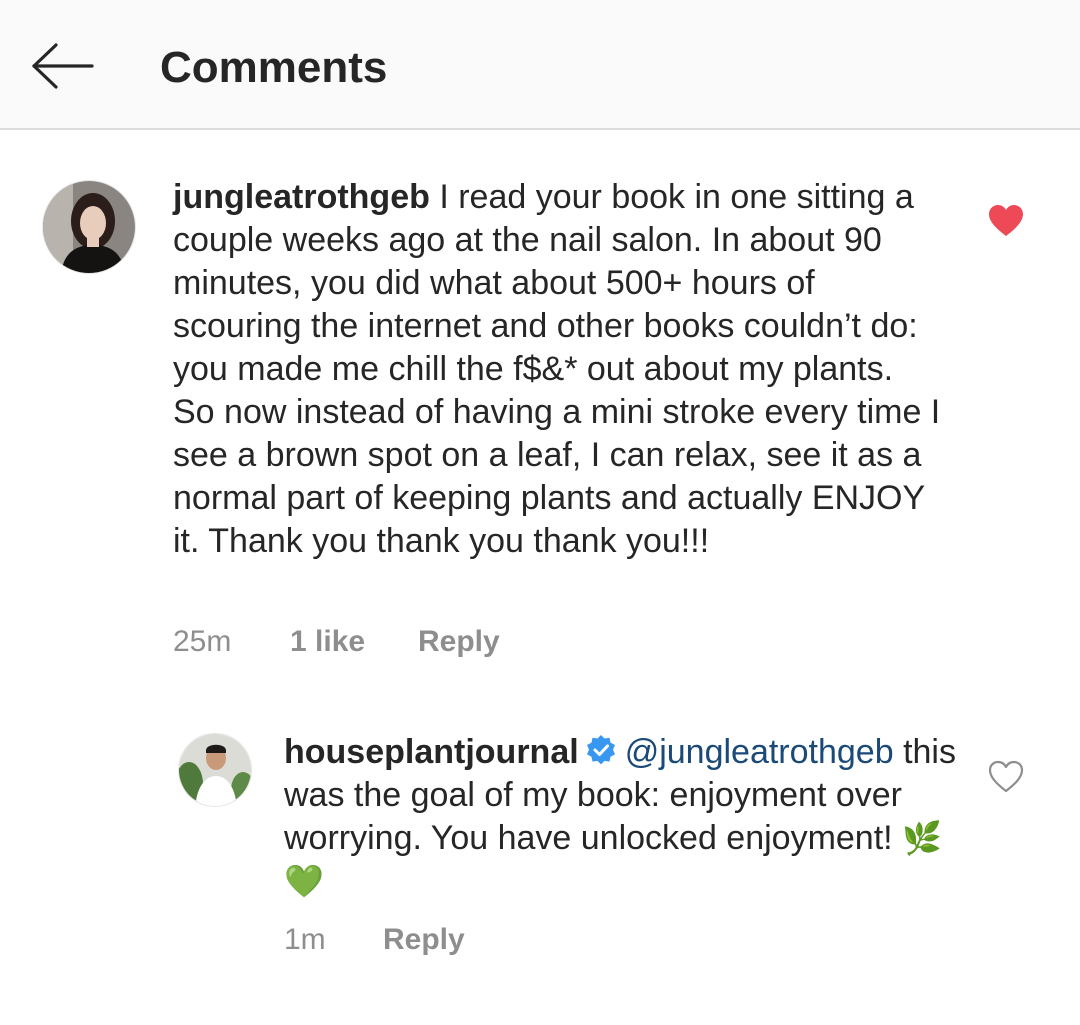 This screenshot has width=1080, height=1025. I want to click on like-count: 1 like, so click(327, 642).